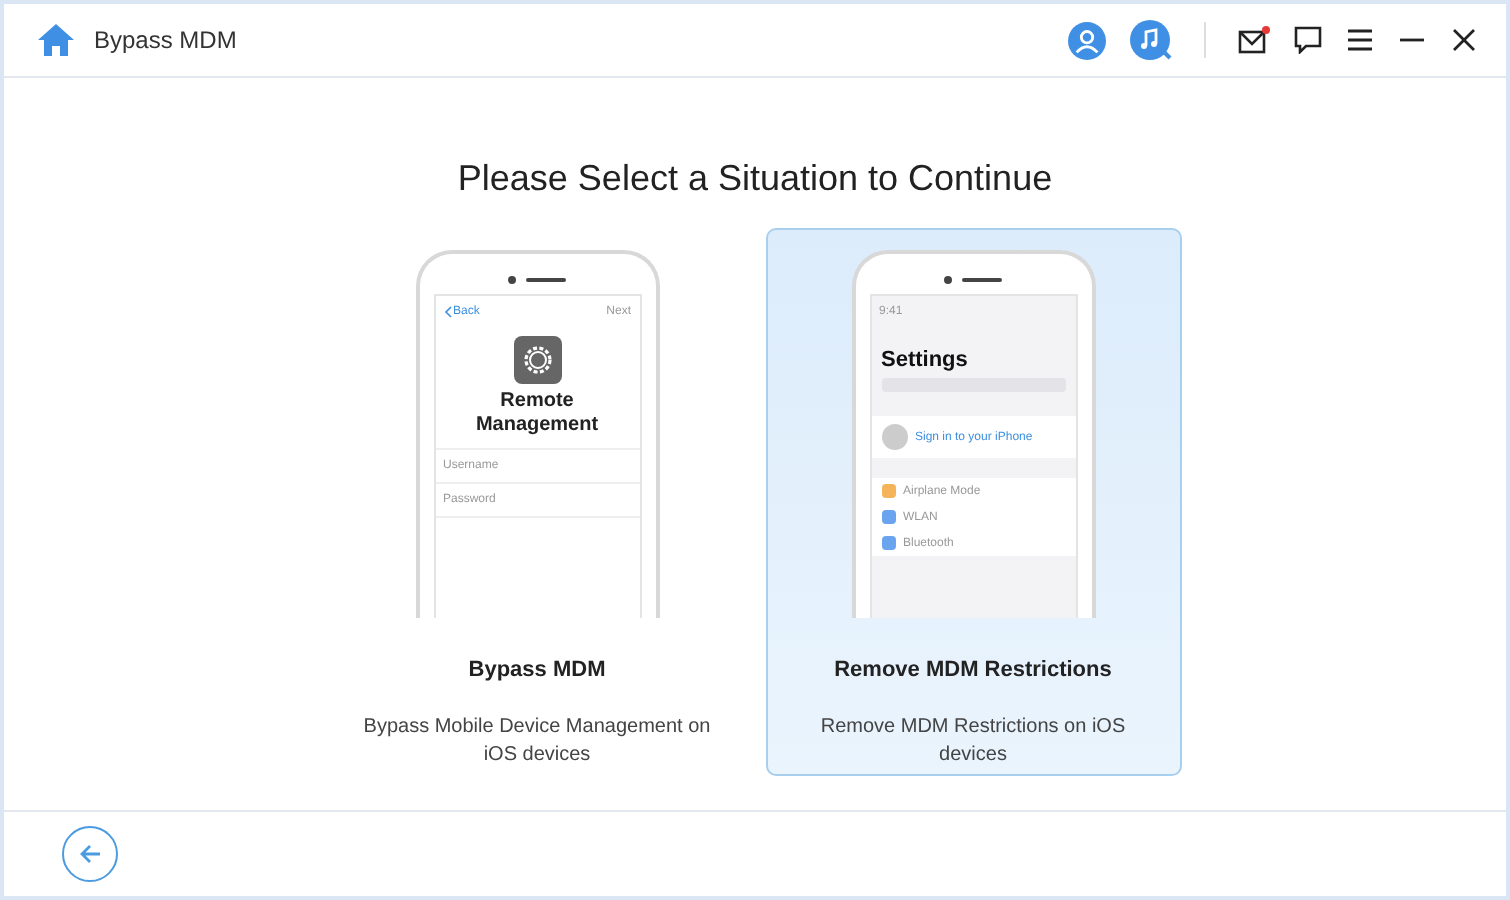 Image resolution: width=1510 pixels, height=900 pixels. Describe the element at coordinates (973, 670) in the screenshot. I see `option-title: Remove MDM Restrictions` at that location.